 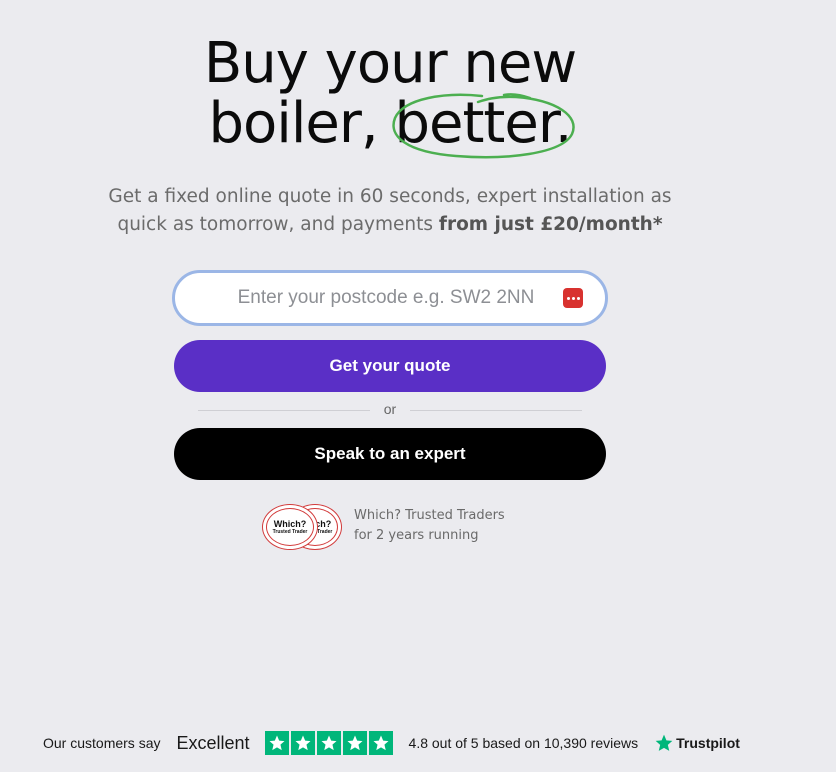 I want to click on which-line2: for 2 years running, so click(x=416, y=535).